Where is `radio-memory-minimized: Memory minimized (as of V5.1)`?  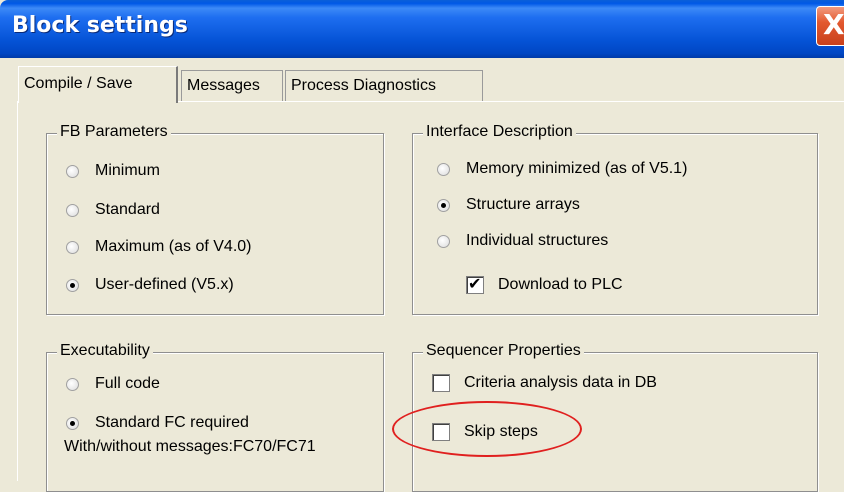
radio-memory-minimized: Memory minimized (as of V5.1) is located at coordinates (562, 169).